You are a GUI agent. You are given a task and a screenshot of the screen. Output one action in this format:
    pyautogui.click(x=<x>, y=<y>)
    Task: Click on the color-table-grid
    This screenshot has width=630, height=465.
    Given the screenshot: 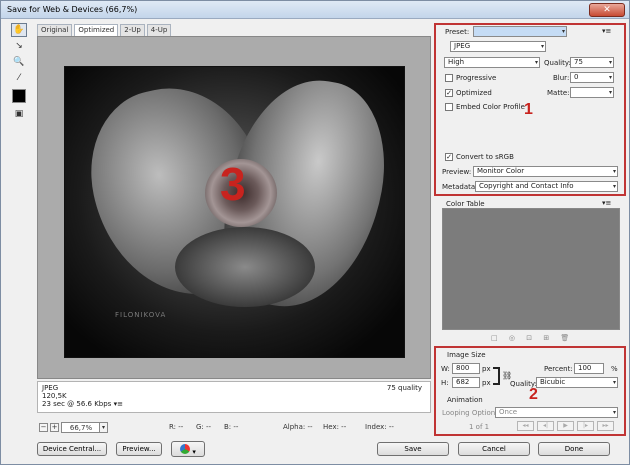 What is the action you would take?
    pyautogui.click(x=531, y=269)
    